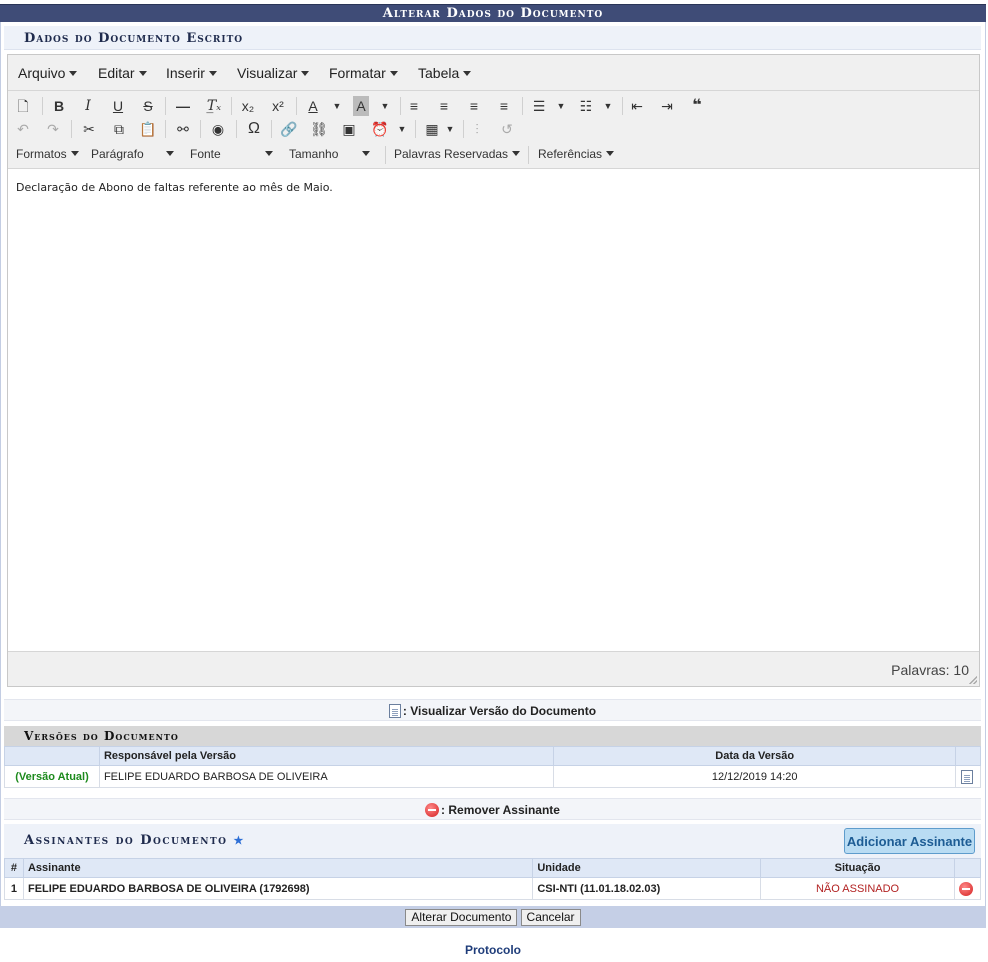 The image size is (988, 962). I want to click on section-title-text: Assinantes do Documento, so click(126, 840).